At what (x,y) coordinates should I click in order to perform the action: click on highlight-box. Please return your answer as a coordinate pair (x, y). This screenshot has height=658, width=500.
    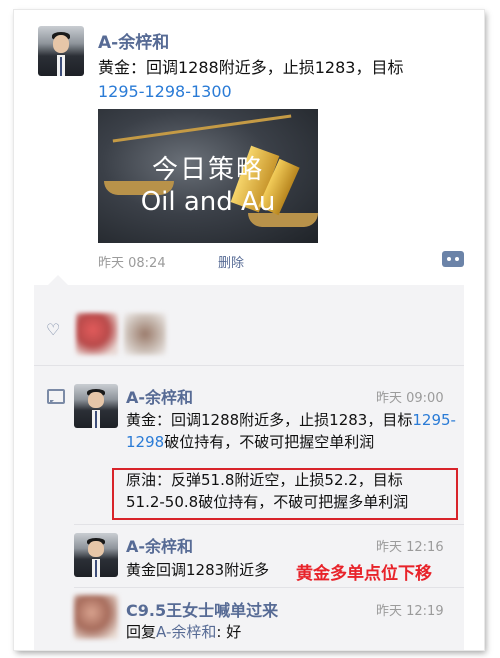
    Looking at the image, I should click on (285, 494).